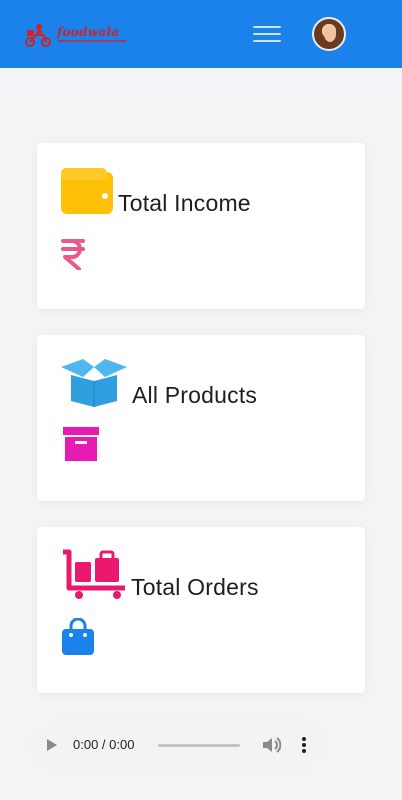 This screenshot has width=402, height=800. What do you see at coordinates (73, 254) in the screenshot?
I see `rupee-icon` at bounding box center [73, 254].